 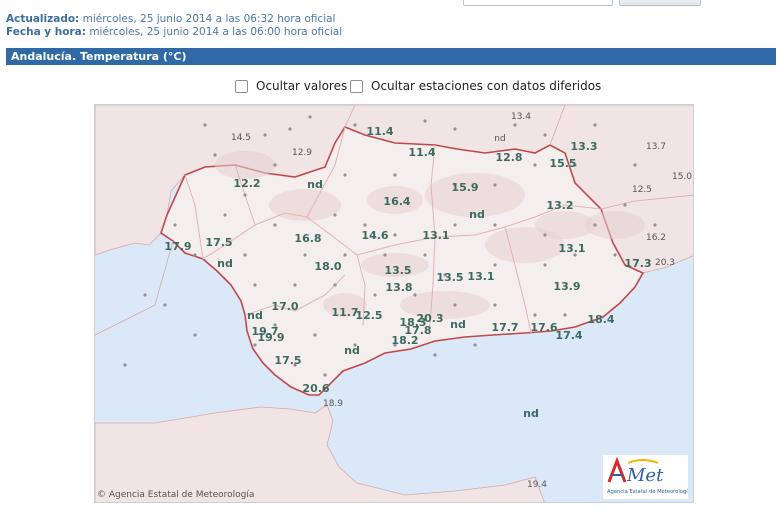 I want to click on updated-label: Actualizado:, so click(x=43, y=19).